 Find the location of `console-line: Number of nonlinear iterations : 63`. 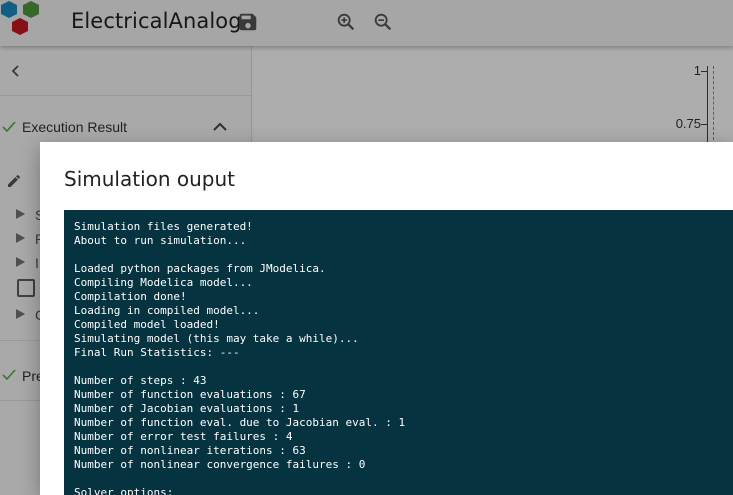

console-line: Number of nonlinear iterations : 63 is located at coordinates (190, 450).